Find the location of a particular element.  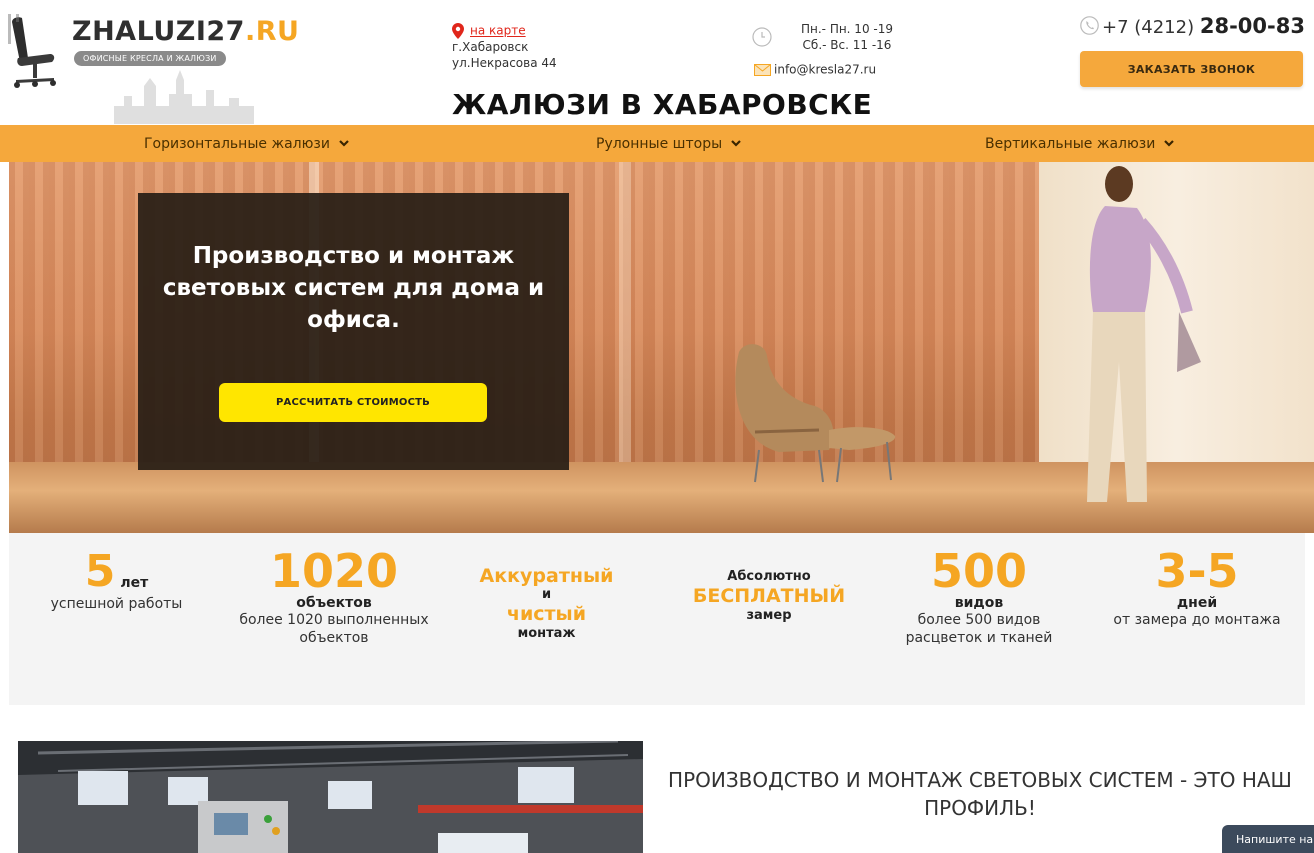

map-pin-icon is located at coordinates (458, 30).